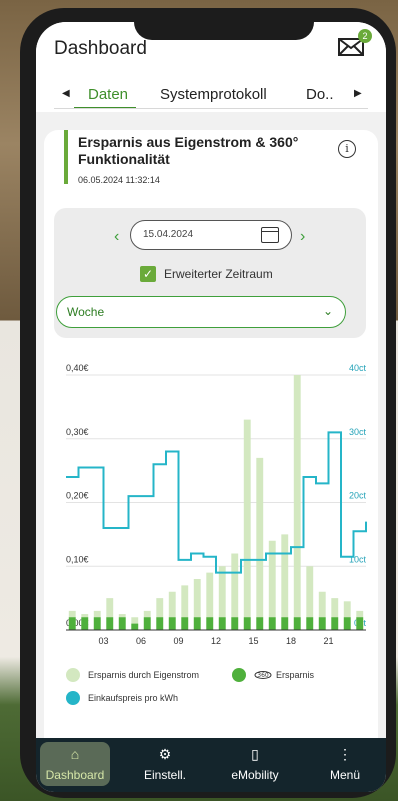  I want to click on tab-daten: Daten, so click(108, 94).